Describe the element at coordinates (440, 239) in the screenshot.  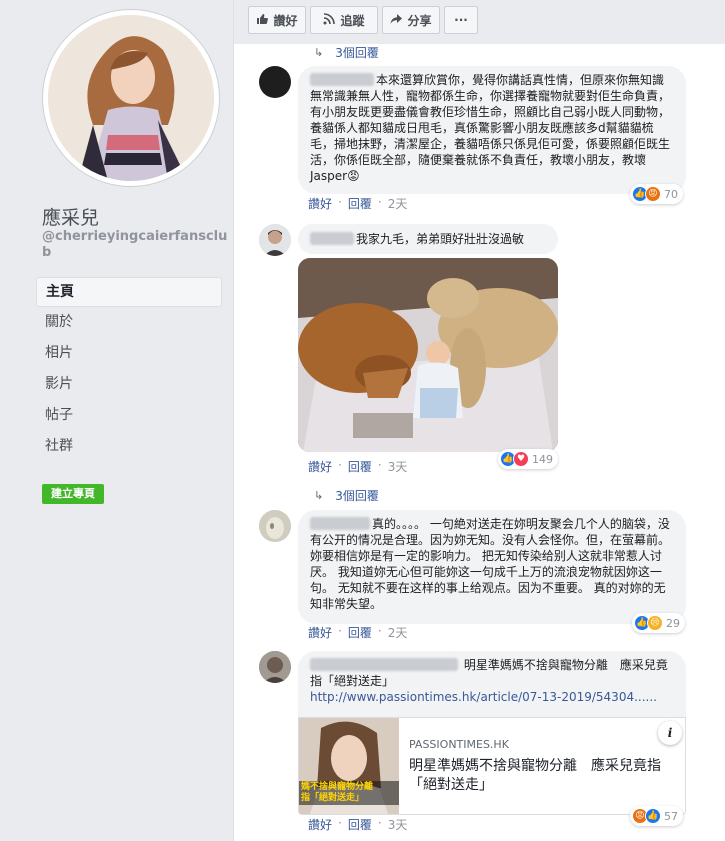
I see `comment-text: 我家九毛，弟弟頭好壯壯沒過敏` at that location.